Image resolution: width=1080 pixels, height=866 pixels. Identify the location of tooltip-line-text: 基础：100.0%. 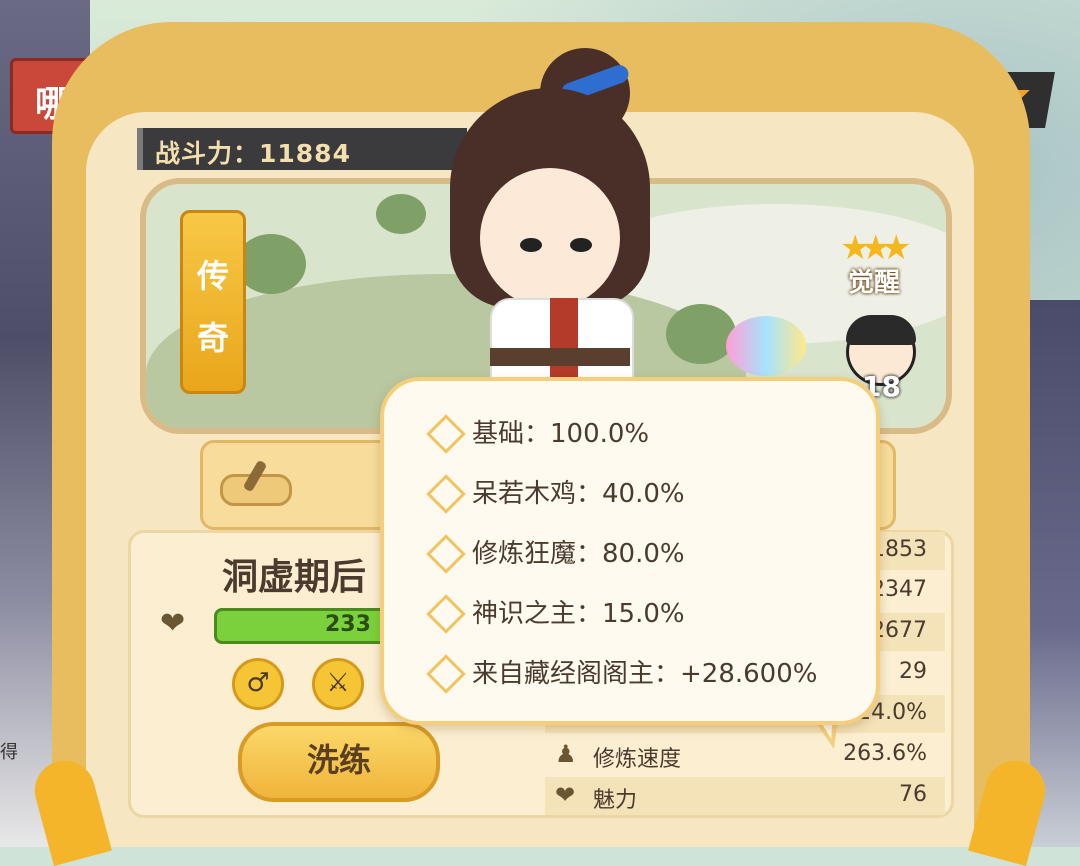
(561, 434).